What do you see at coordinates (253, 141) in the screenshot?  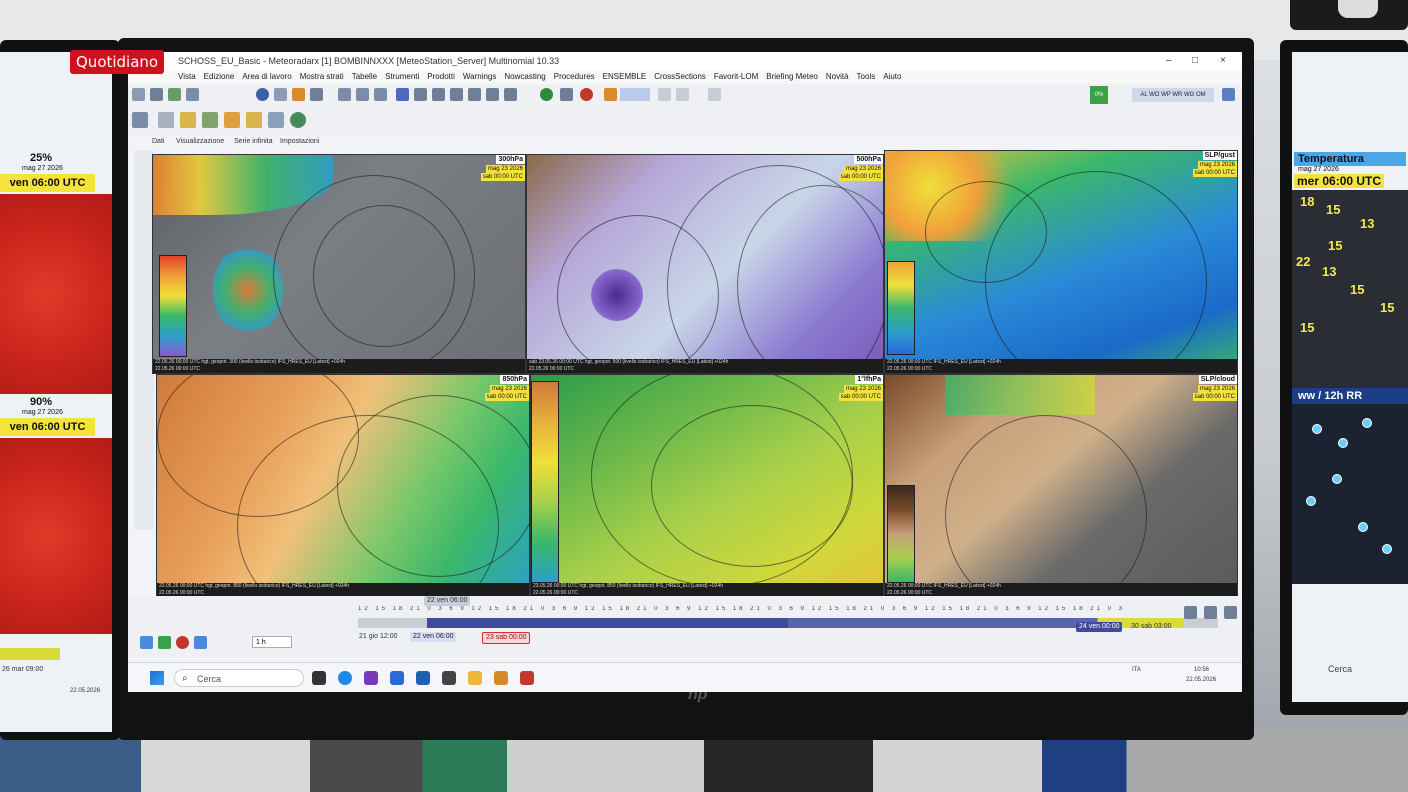 I see `tab-serie: Serie infinita` at bounding box center [253, 141].